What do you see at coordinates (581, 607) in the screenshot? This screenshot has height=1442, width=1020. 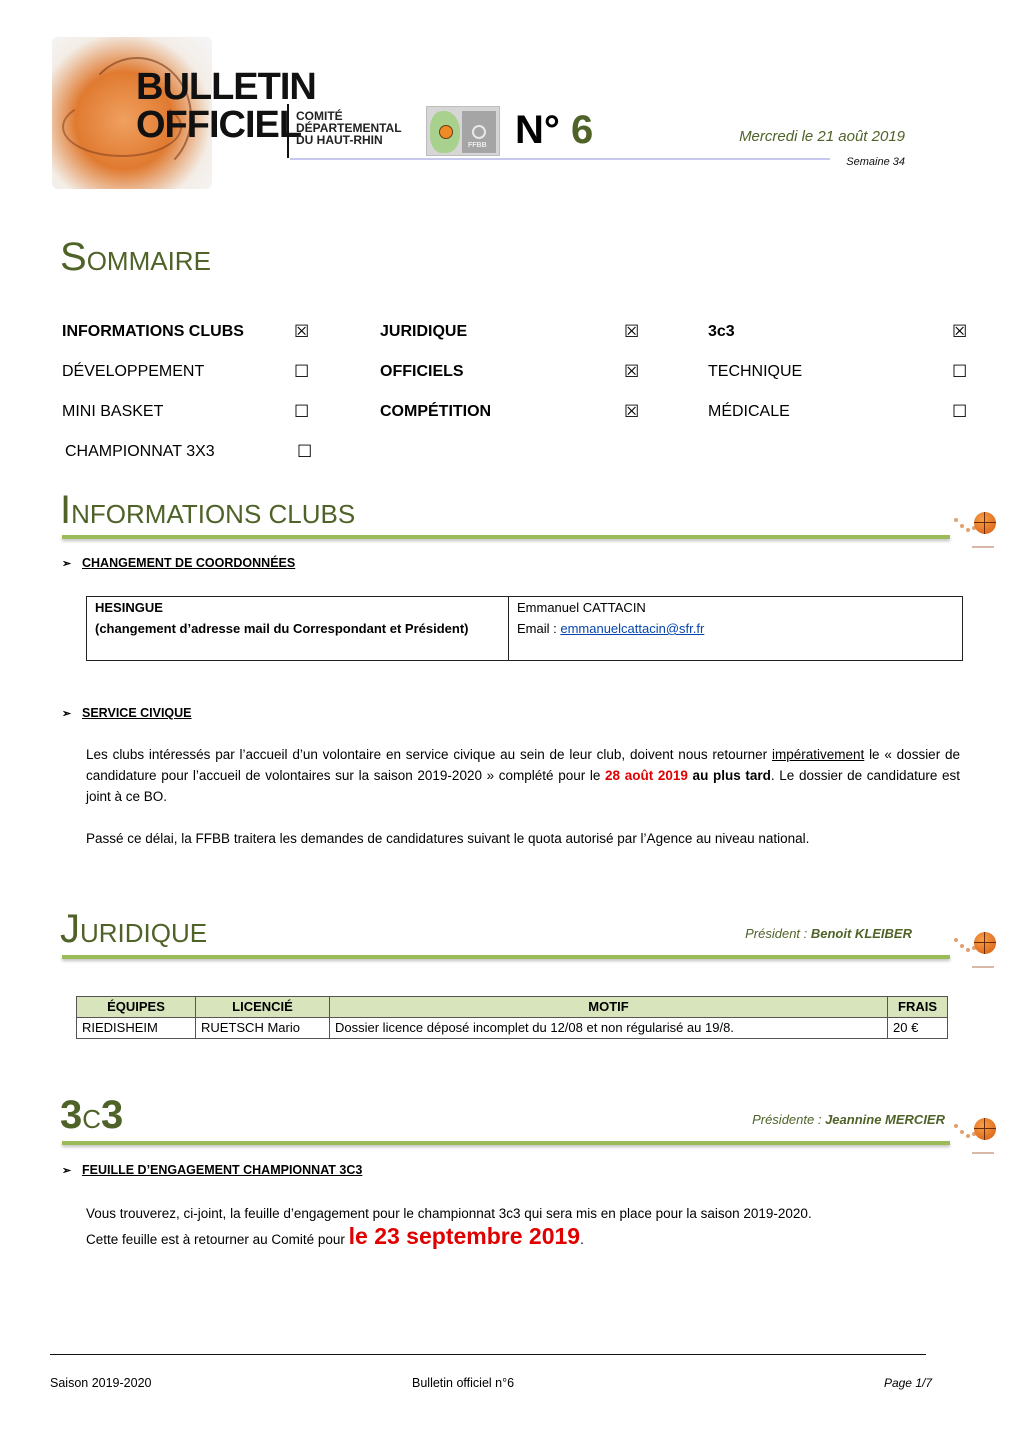 I see `contact-name: Emmanuel CATTACIN` at bounding box center [581, 607].